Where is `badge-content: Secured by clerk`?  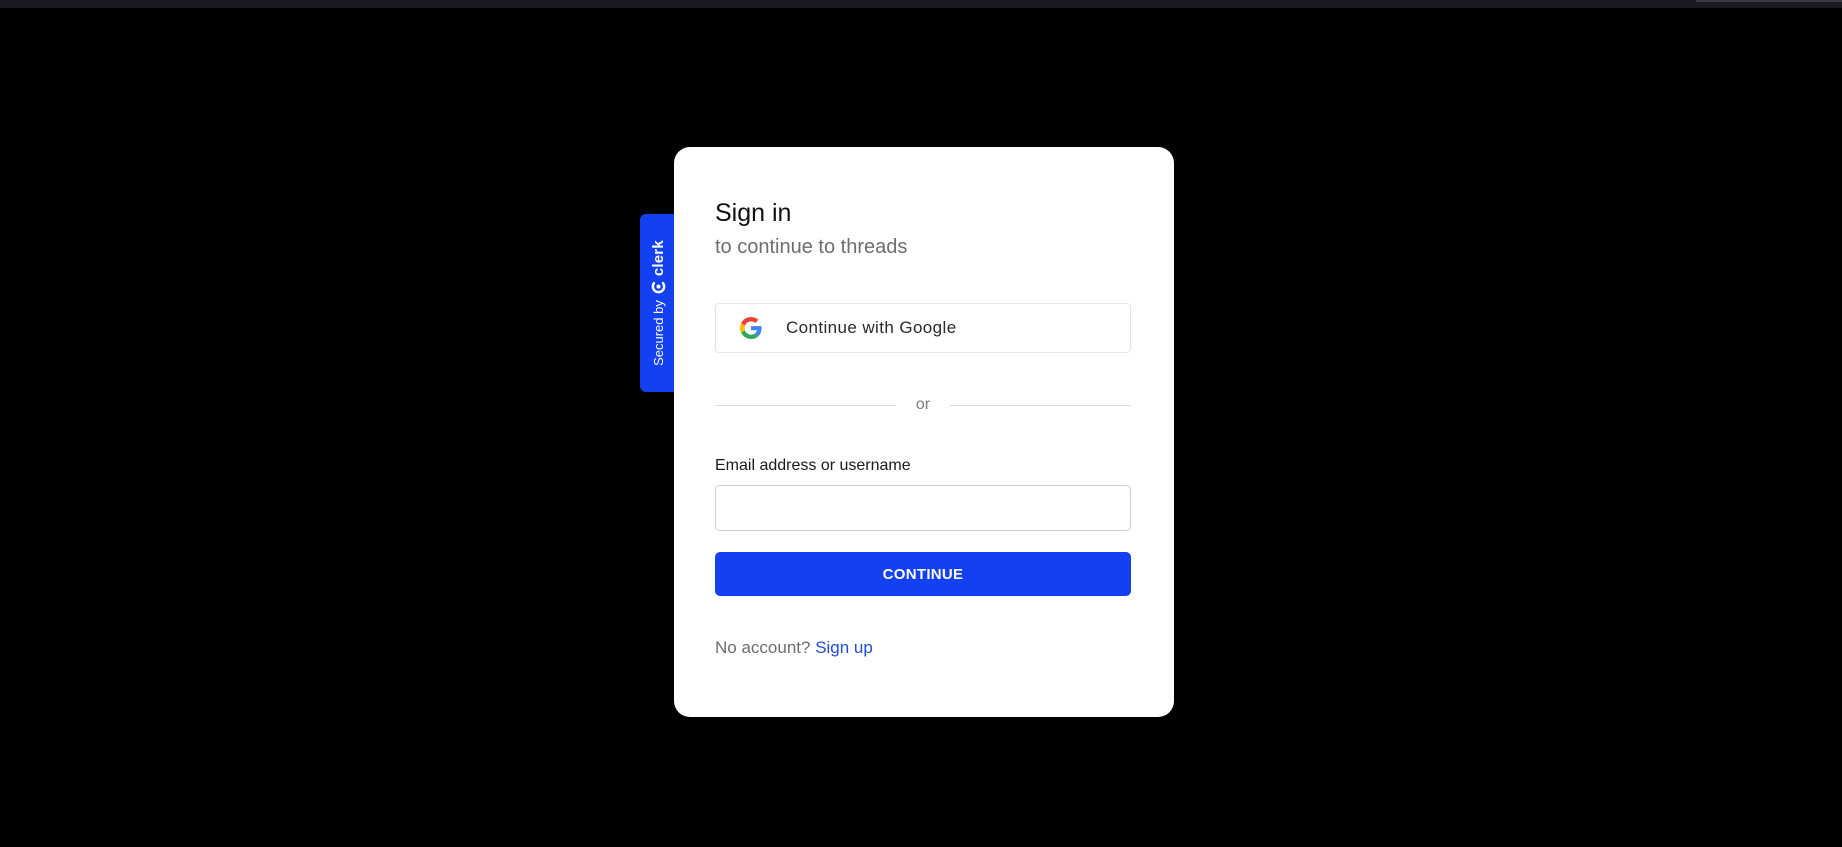
badge-content: Secured by clerk is located at coordinates (658, 303).